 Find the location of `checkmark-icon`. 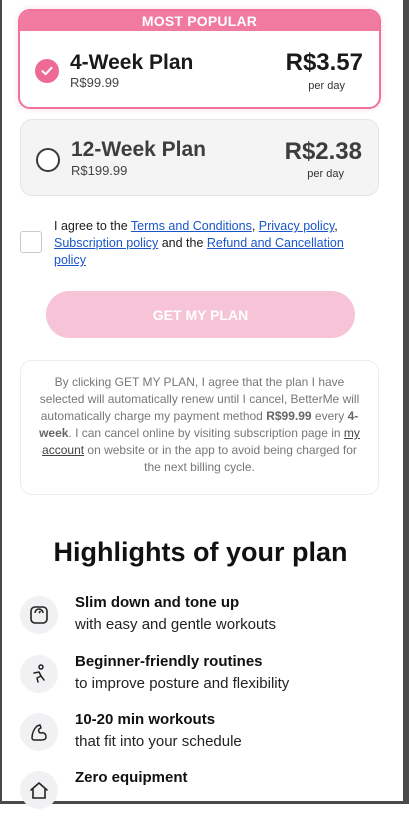

checkmark-icon is located at coordinates (47, 71).